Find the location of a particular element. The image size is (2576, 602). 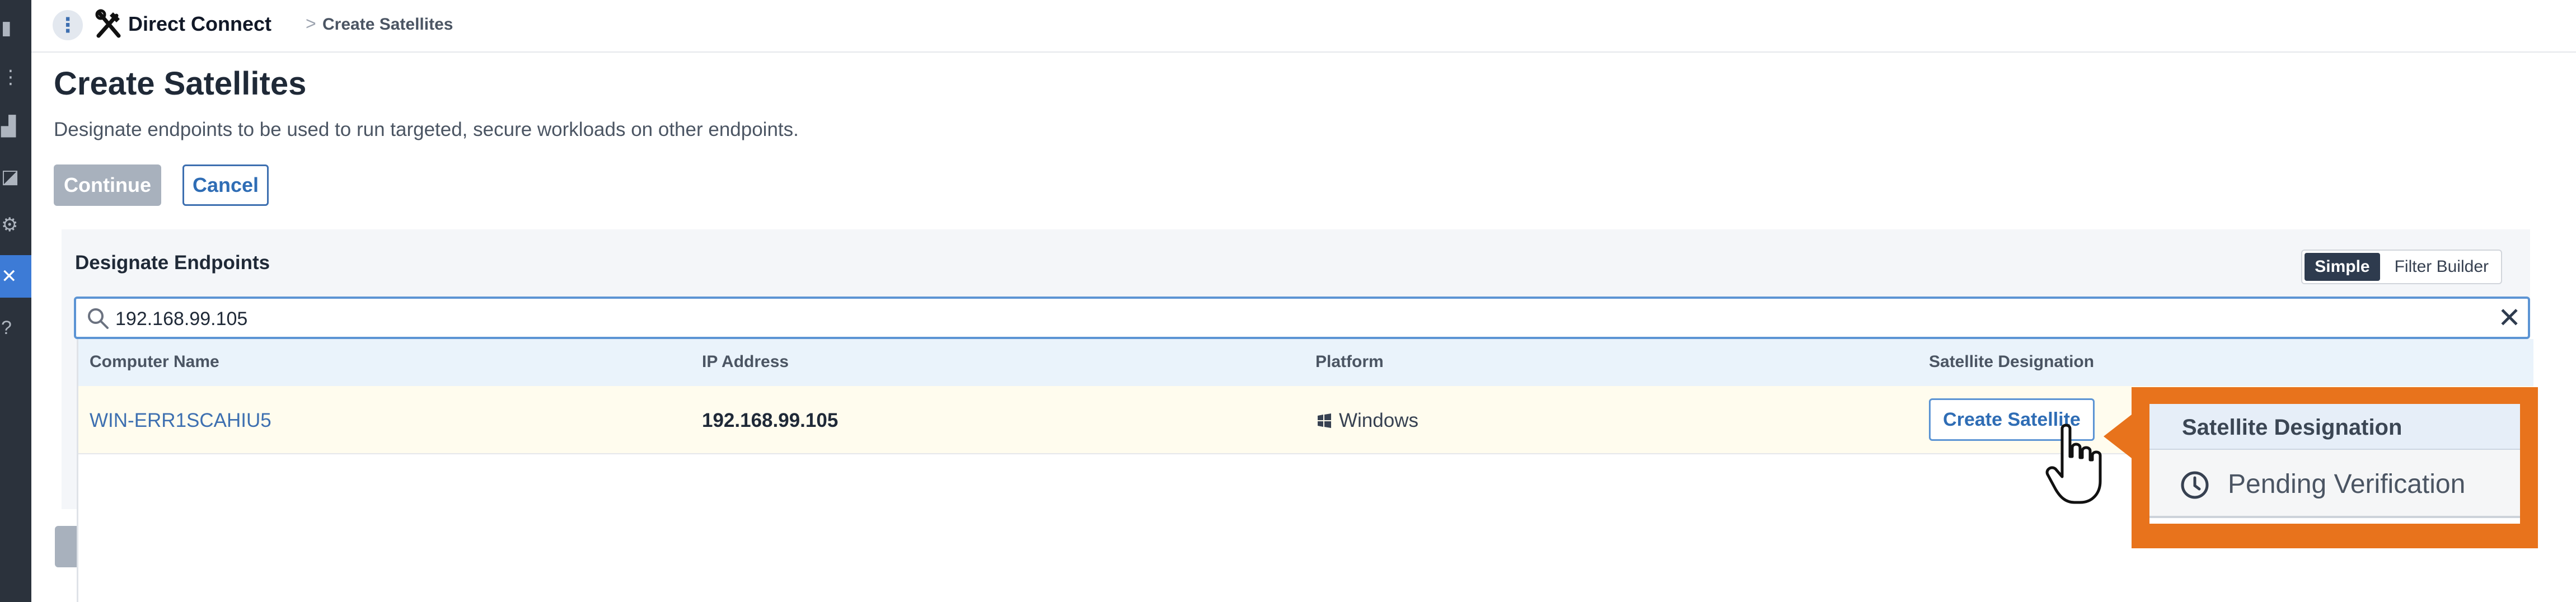

search-box: ✕ is located at coordinates (1302, 318).